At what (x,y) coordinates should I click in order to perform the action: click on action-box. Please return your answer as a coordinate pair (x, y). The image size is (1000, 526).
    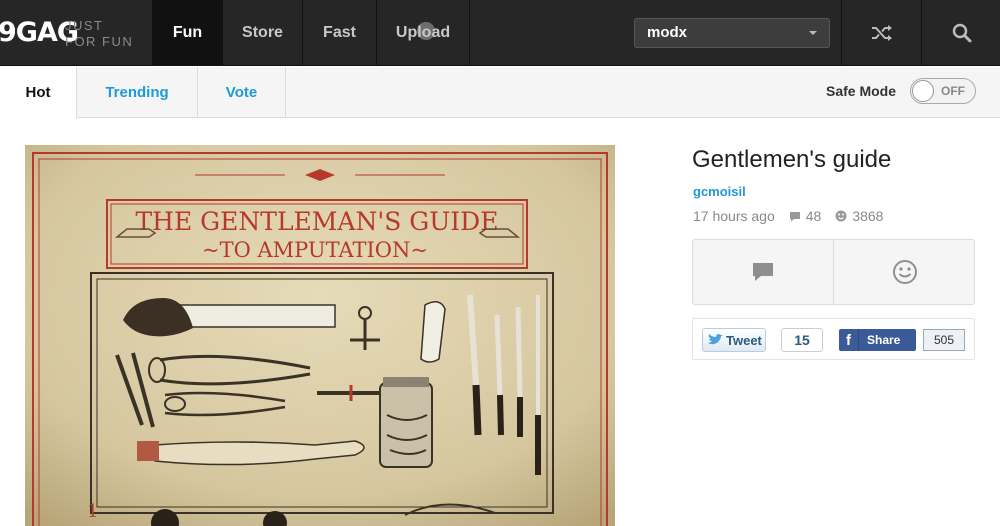
    Looking at the image, I should click on (833, 272).